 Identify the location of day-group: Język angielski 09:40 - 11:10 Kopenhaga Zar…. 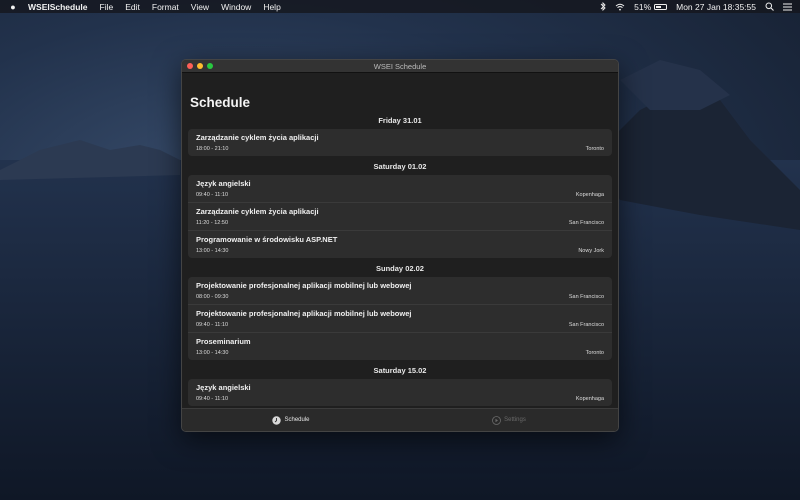
(400, 216).